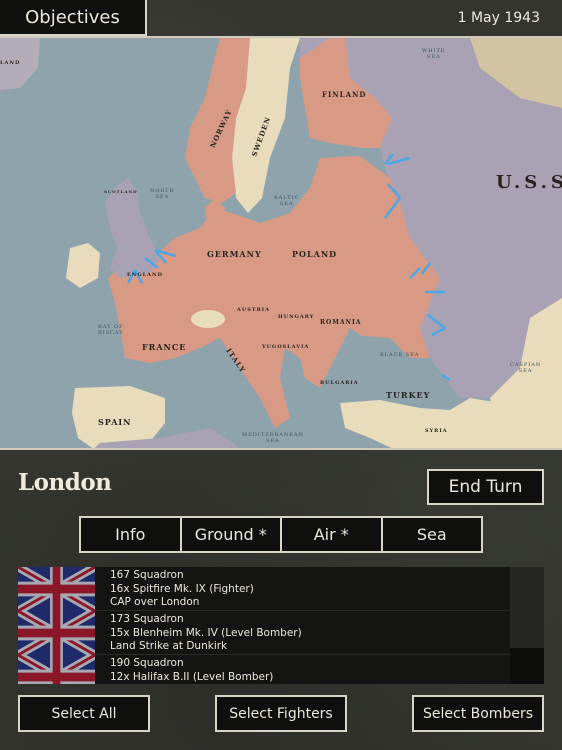 The image size is (562, 750). What do you see at coordinates (147, 619) in the screenshot?
I see `squadron-name: 173 Squadron` at bounding box center [147, 619].